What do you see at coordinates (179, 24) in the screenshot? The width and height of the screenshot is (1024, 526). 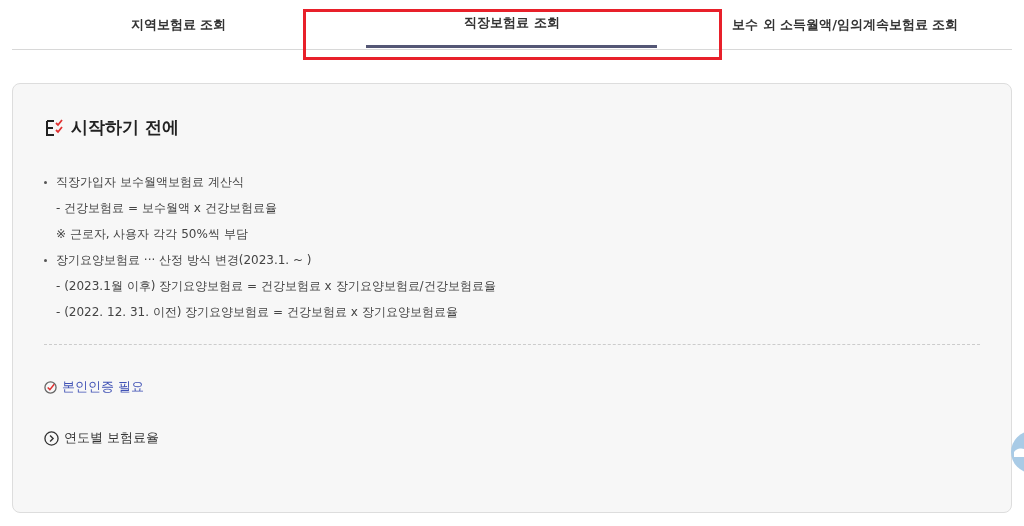 I see `tab: 지역보험료 조회` at bounding box center [179, 24].